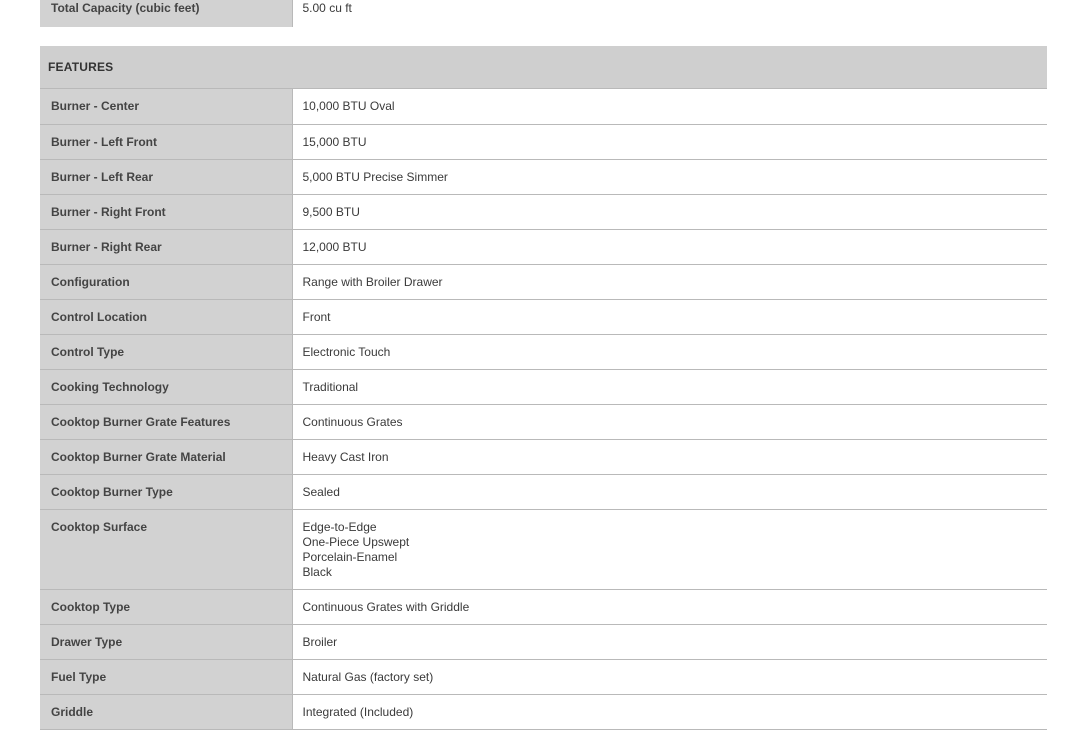  Describe the element at coordinates (669, 422) in the screenshot. I see `spec-value: Continuous Grates` at that location.